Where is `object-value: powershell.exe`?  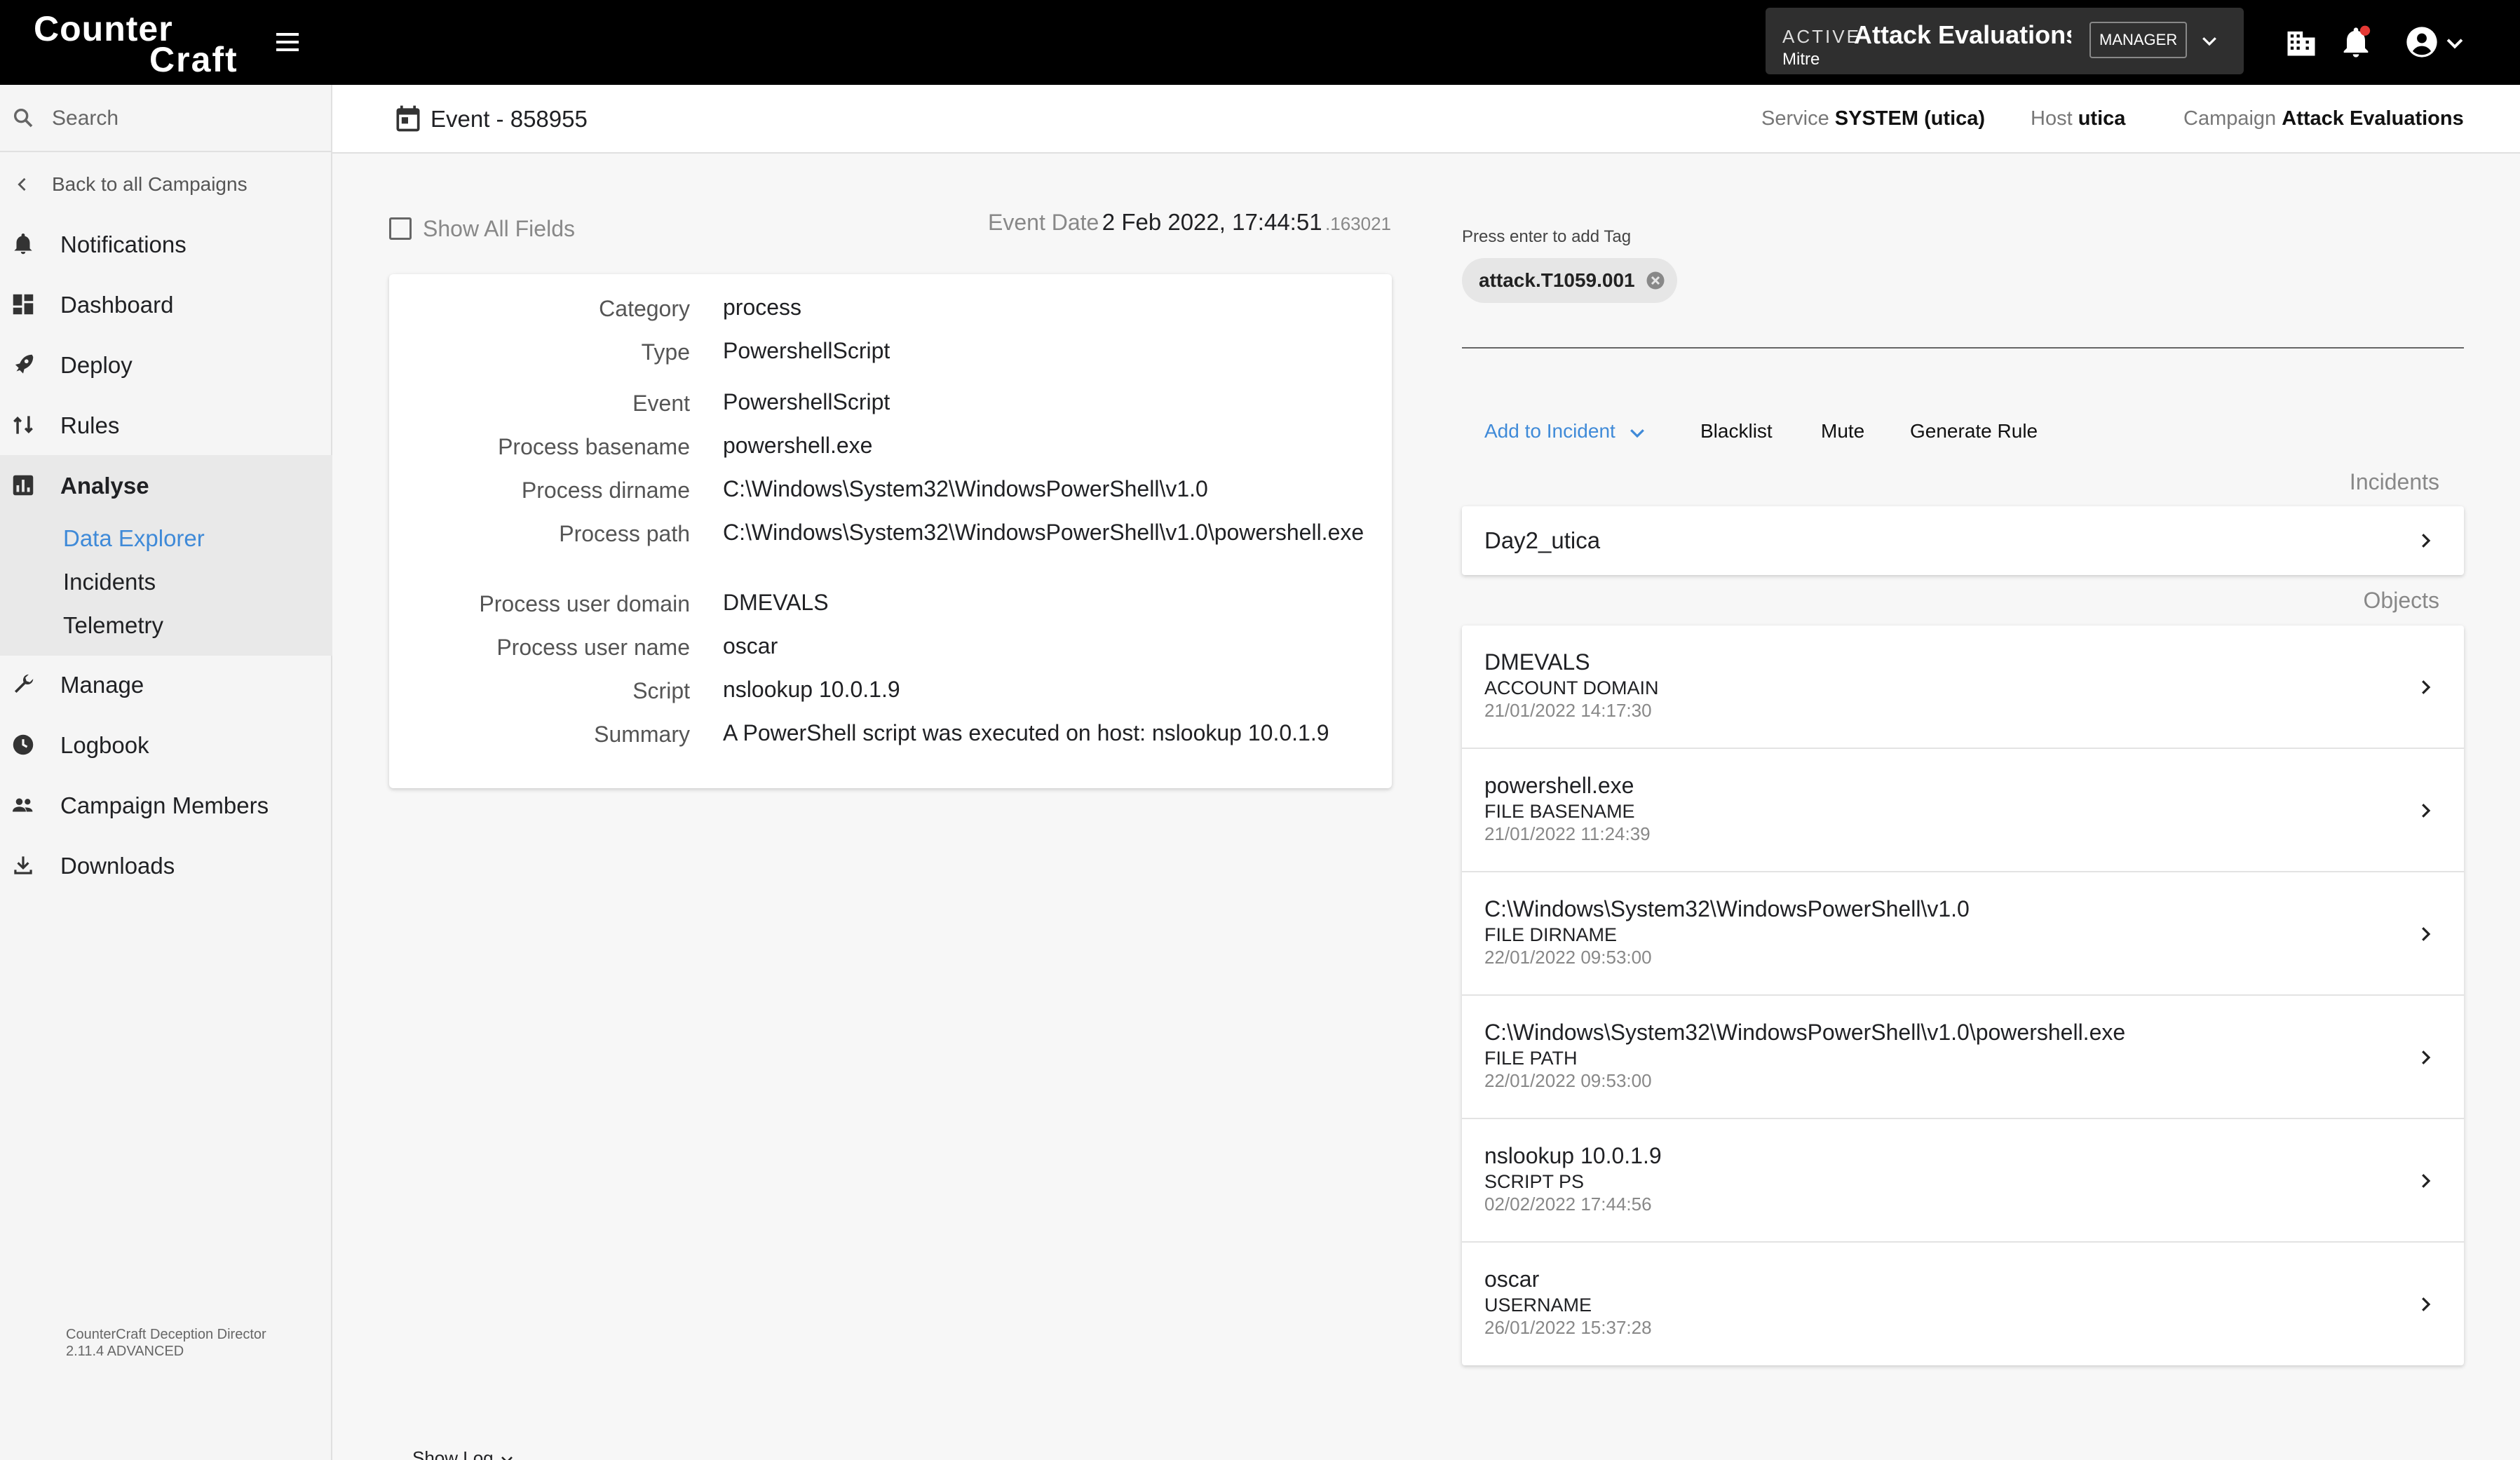 object-value: powershell.exe is located at coordinates (1559, 785).